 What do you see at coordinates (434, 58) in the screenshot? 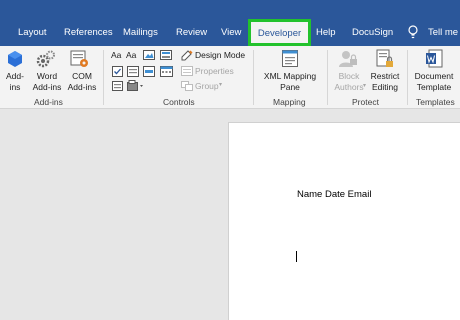
I see `word-document-template-icon` at bounding box center [434, 58].